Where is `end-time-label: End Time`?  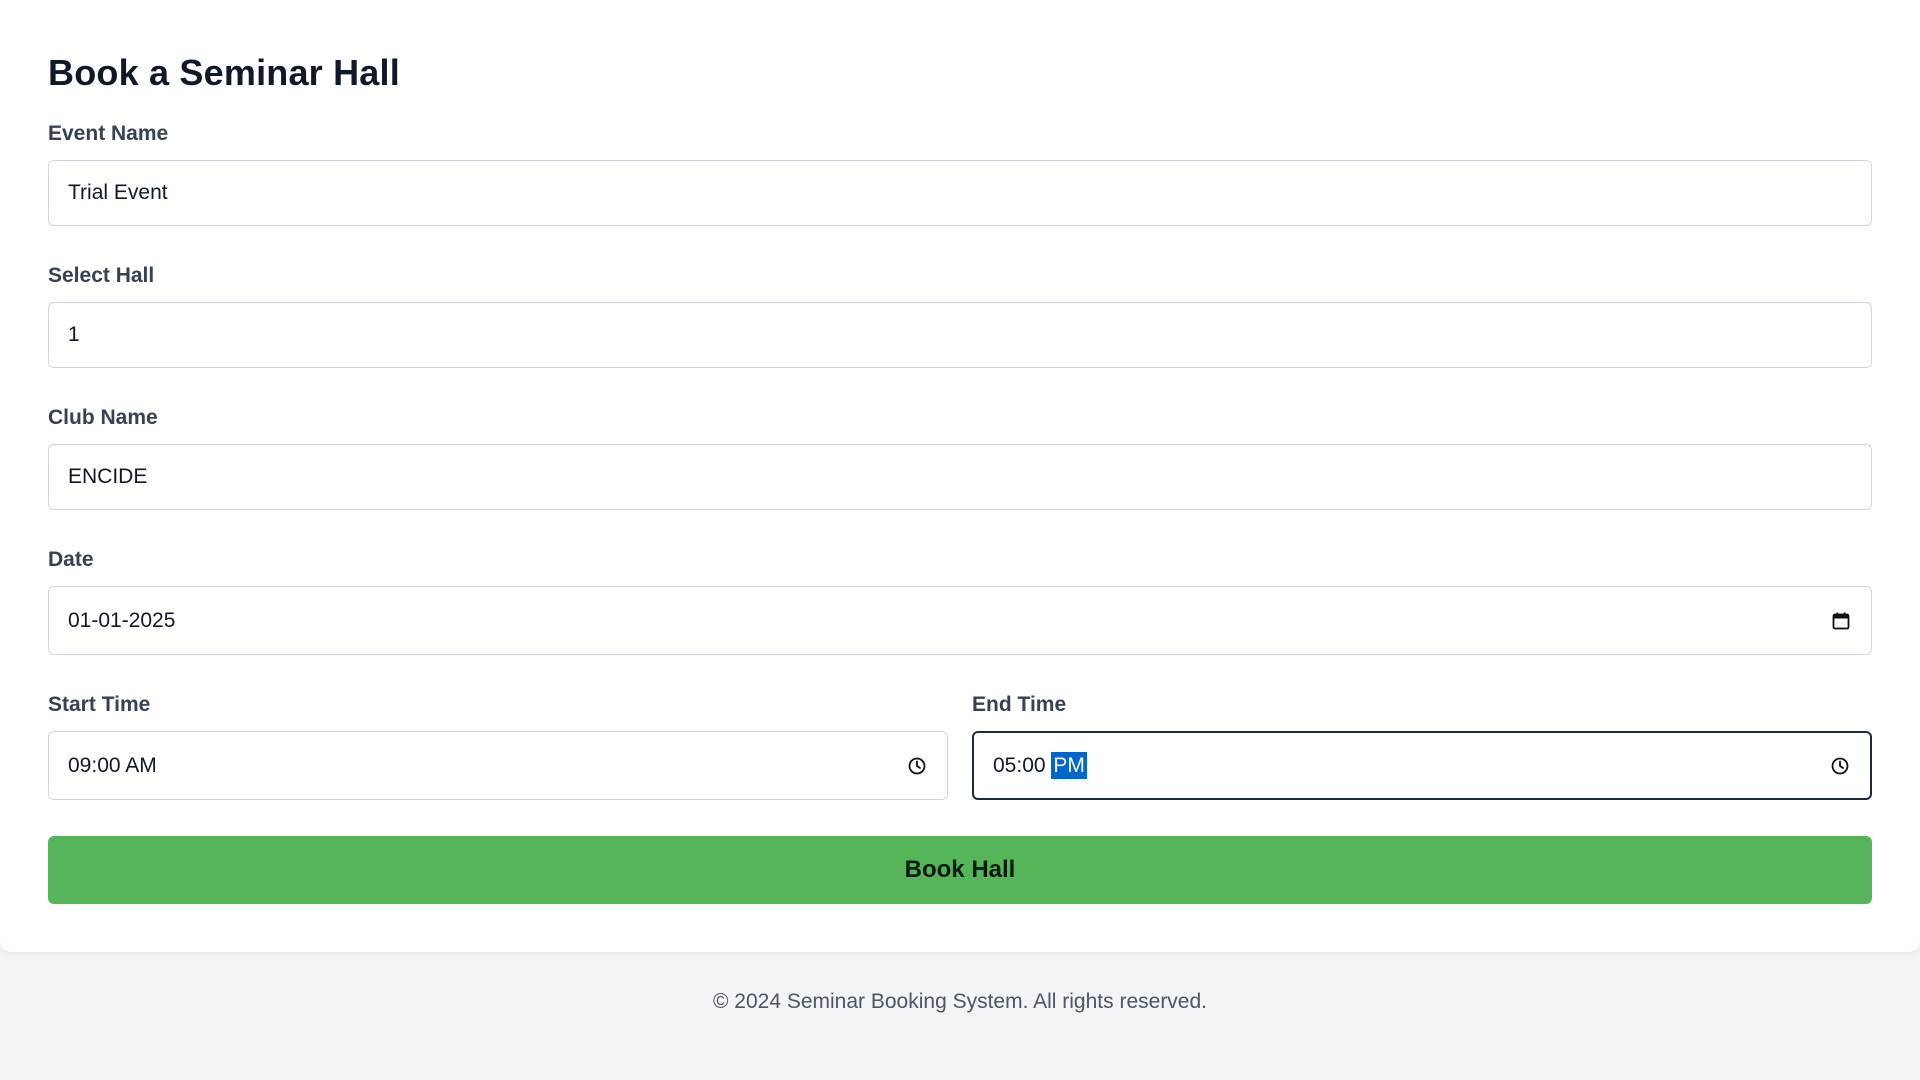
end-time-label: End Time is located at coordinates (1019, 704).